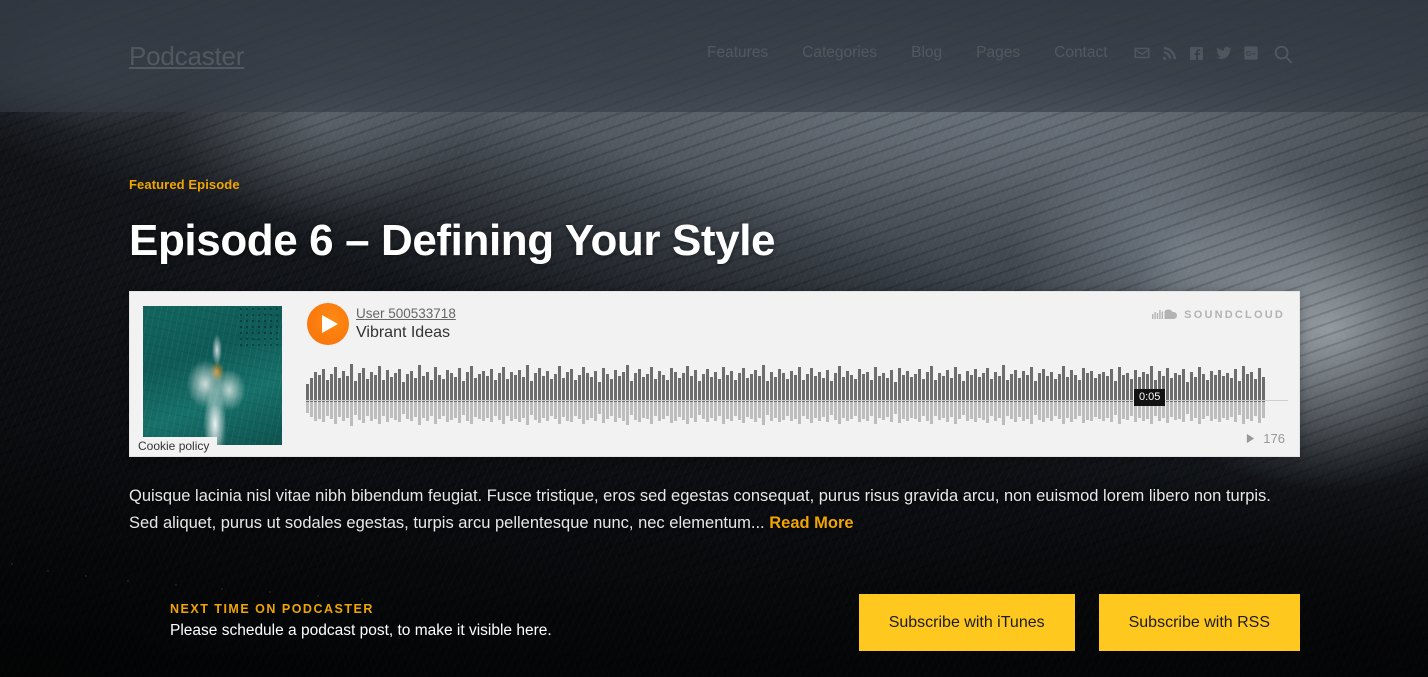 The height and width of the screenshot is (677, 1428). I want to click on play-button, so click(328, 324).